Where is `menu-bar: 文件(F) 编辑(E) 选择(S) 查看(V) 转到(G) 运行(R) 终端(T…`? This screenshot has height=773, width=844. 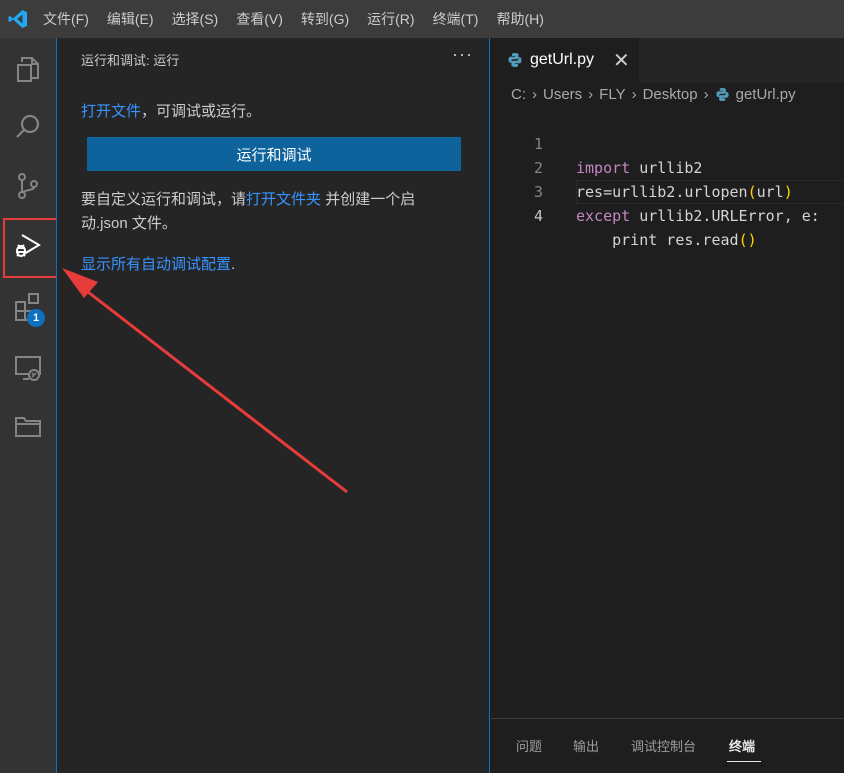
menu-bar: 文件(F) 编辑(E) 选择(S) 查看(V) 转到(G) 运行(R) 终端(T… is located at coordinates (422, 19).